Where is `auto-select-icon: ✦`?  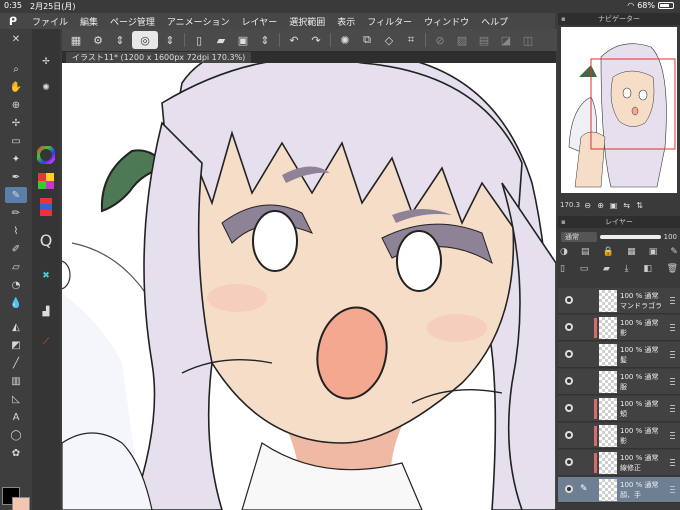 auto-select-icon: ✦ is located at coordinates (16, 159).